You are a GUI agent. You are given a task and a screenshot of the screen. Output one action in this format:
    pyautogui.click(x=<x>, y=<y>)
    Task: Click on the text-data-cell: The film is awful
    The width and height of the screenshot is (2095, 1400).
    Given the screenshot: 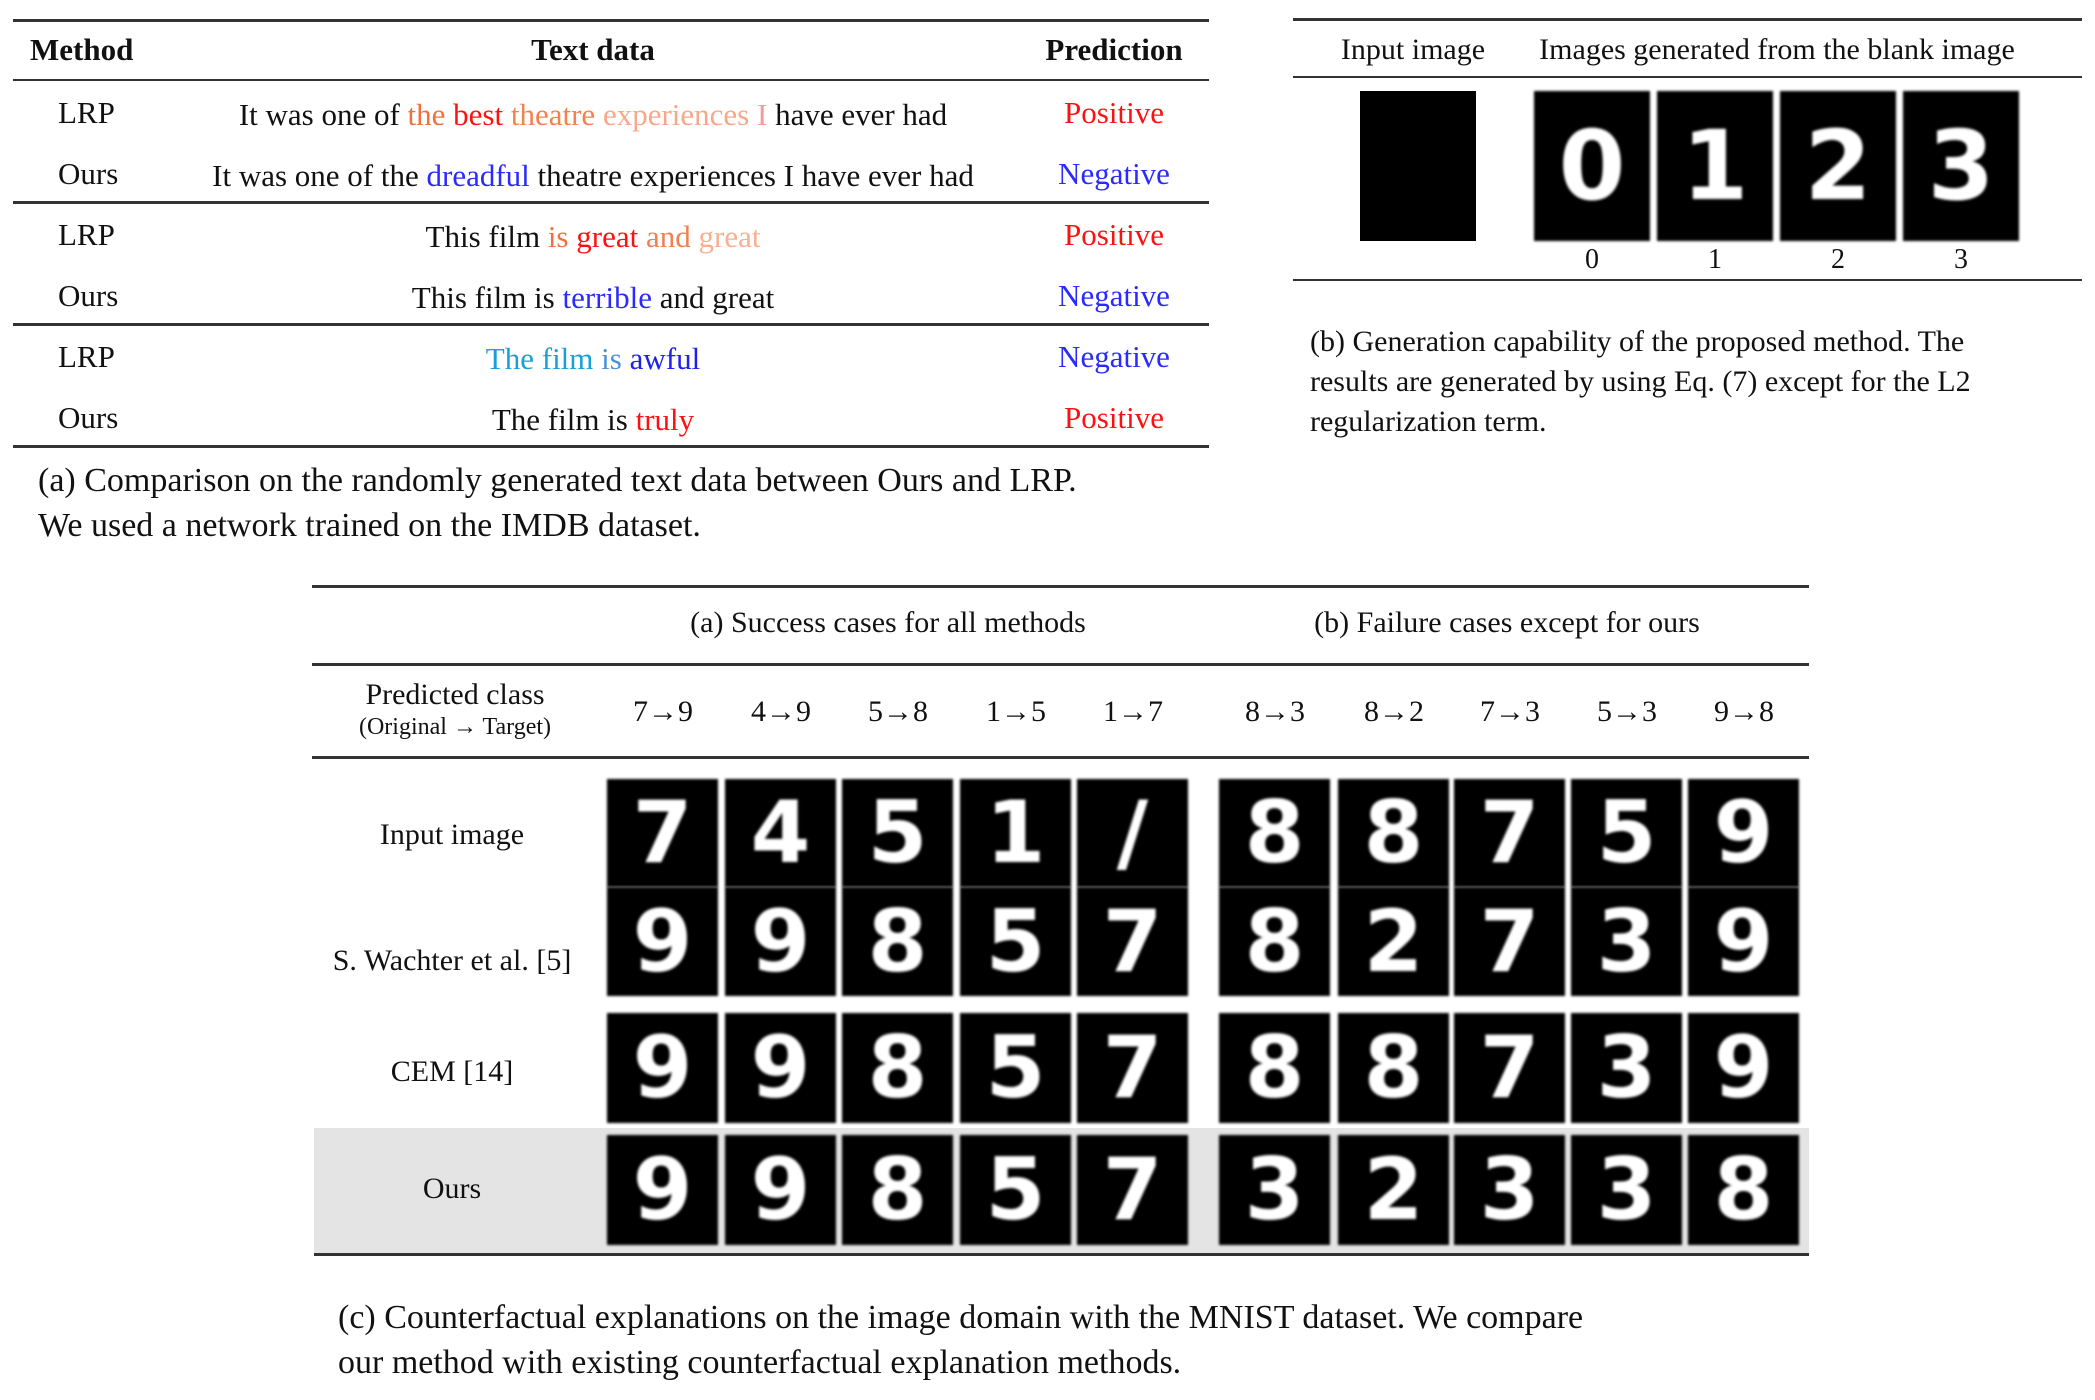 What is the action you would take?
    pyautogui.click(x=593, y=359)
    